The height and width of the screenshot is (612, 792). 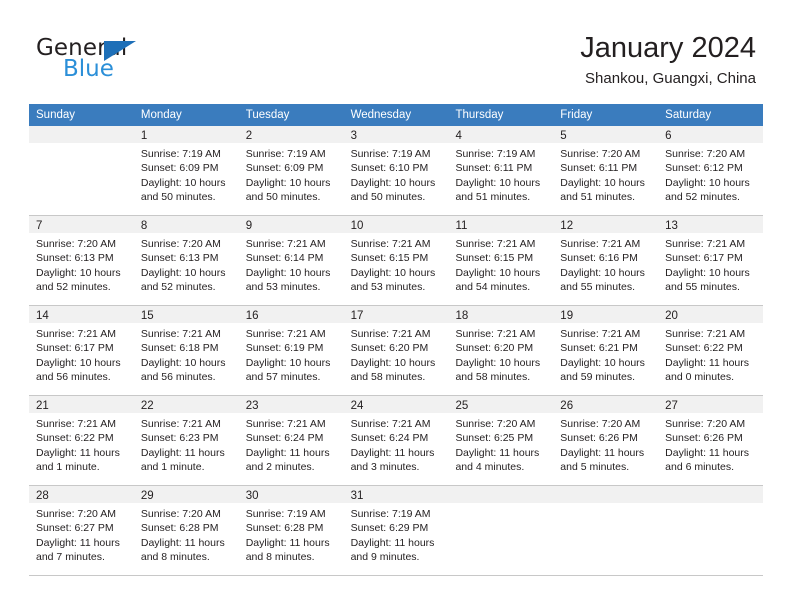 What do you see at coordinates (147, 496) in the screenshot?
I see `day-number: 29` at bounding box center [147, 496].